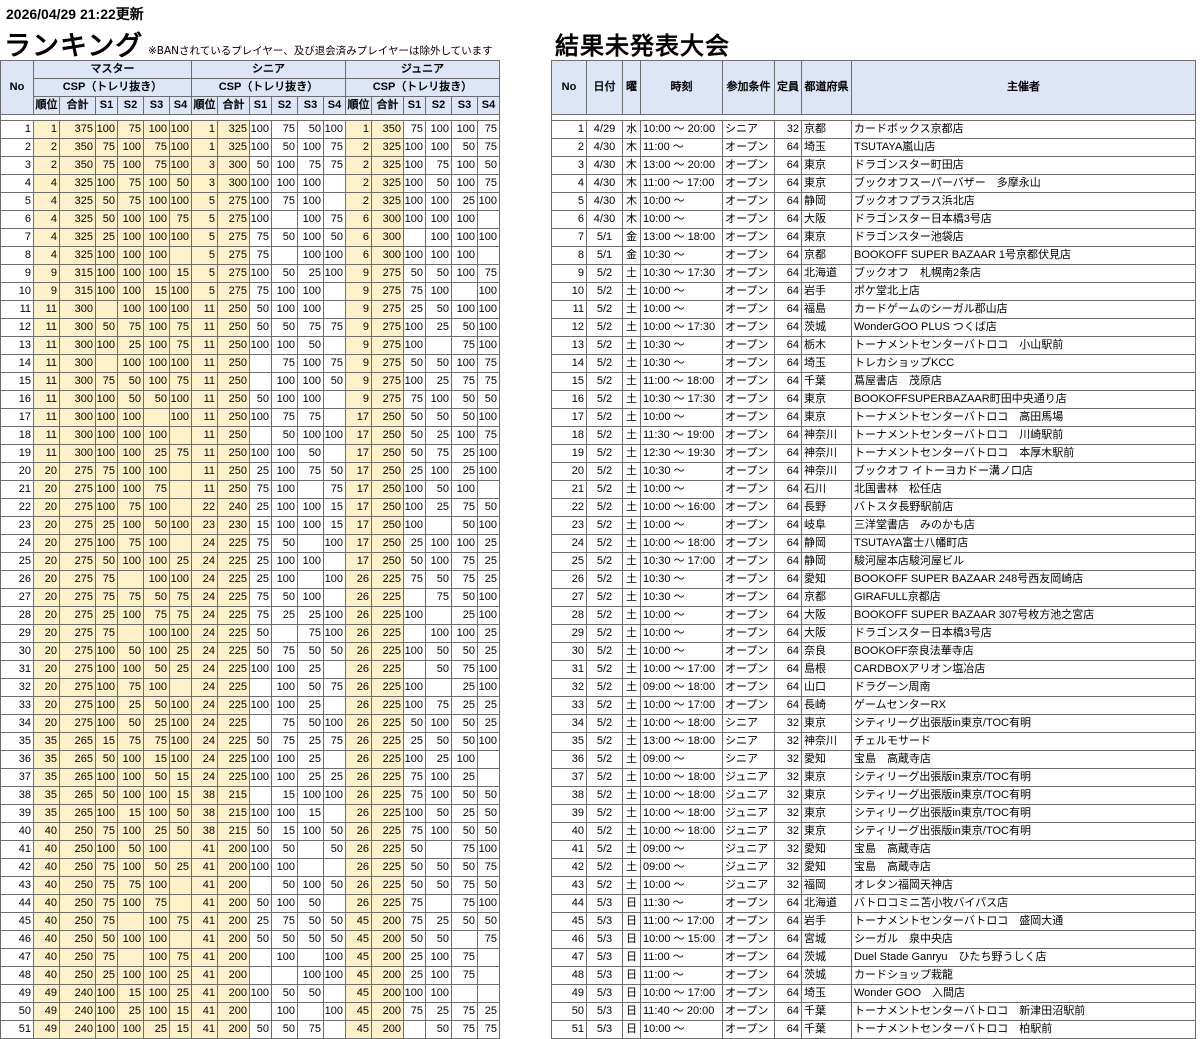  I want to click on event-number: 15, so click(569, 381).